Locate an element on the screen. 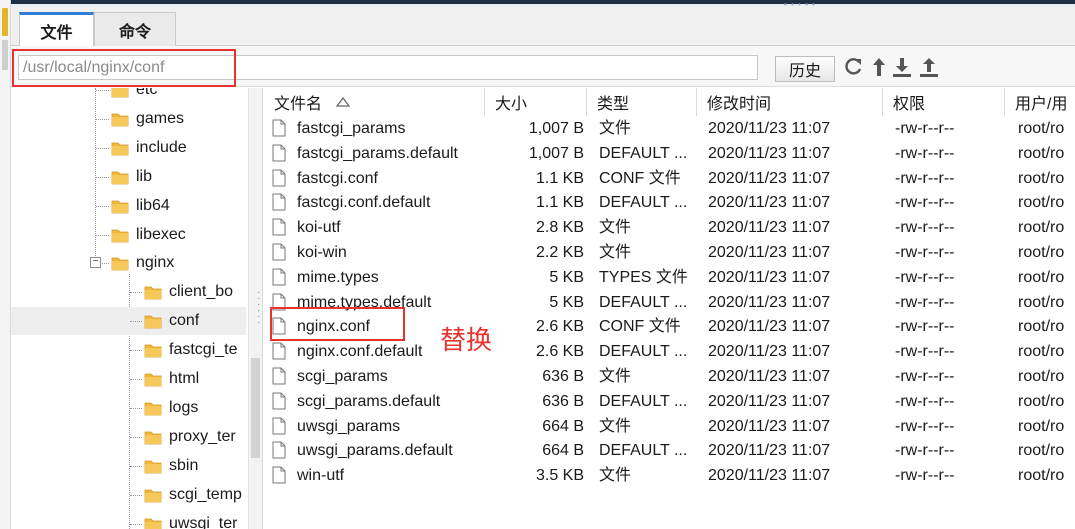 The height and width of the screenshot is (529, 1075). tree-item-proxy-ter: proxy_ter is located at coordinates (128, 437).